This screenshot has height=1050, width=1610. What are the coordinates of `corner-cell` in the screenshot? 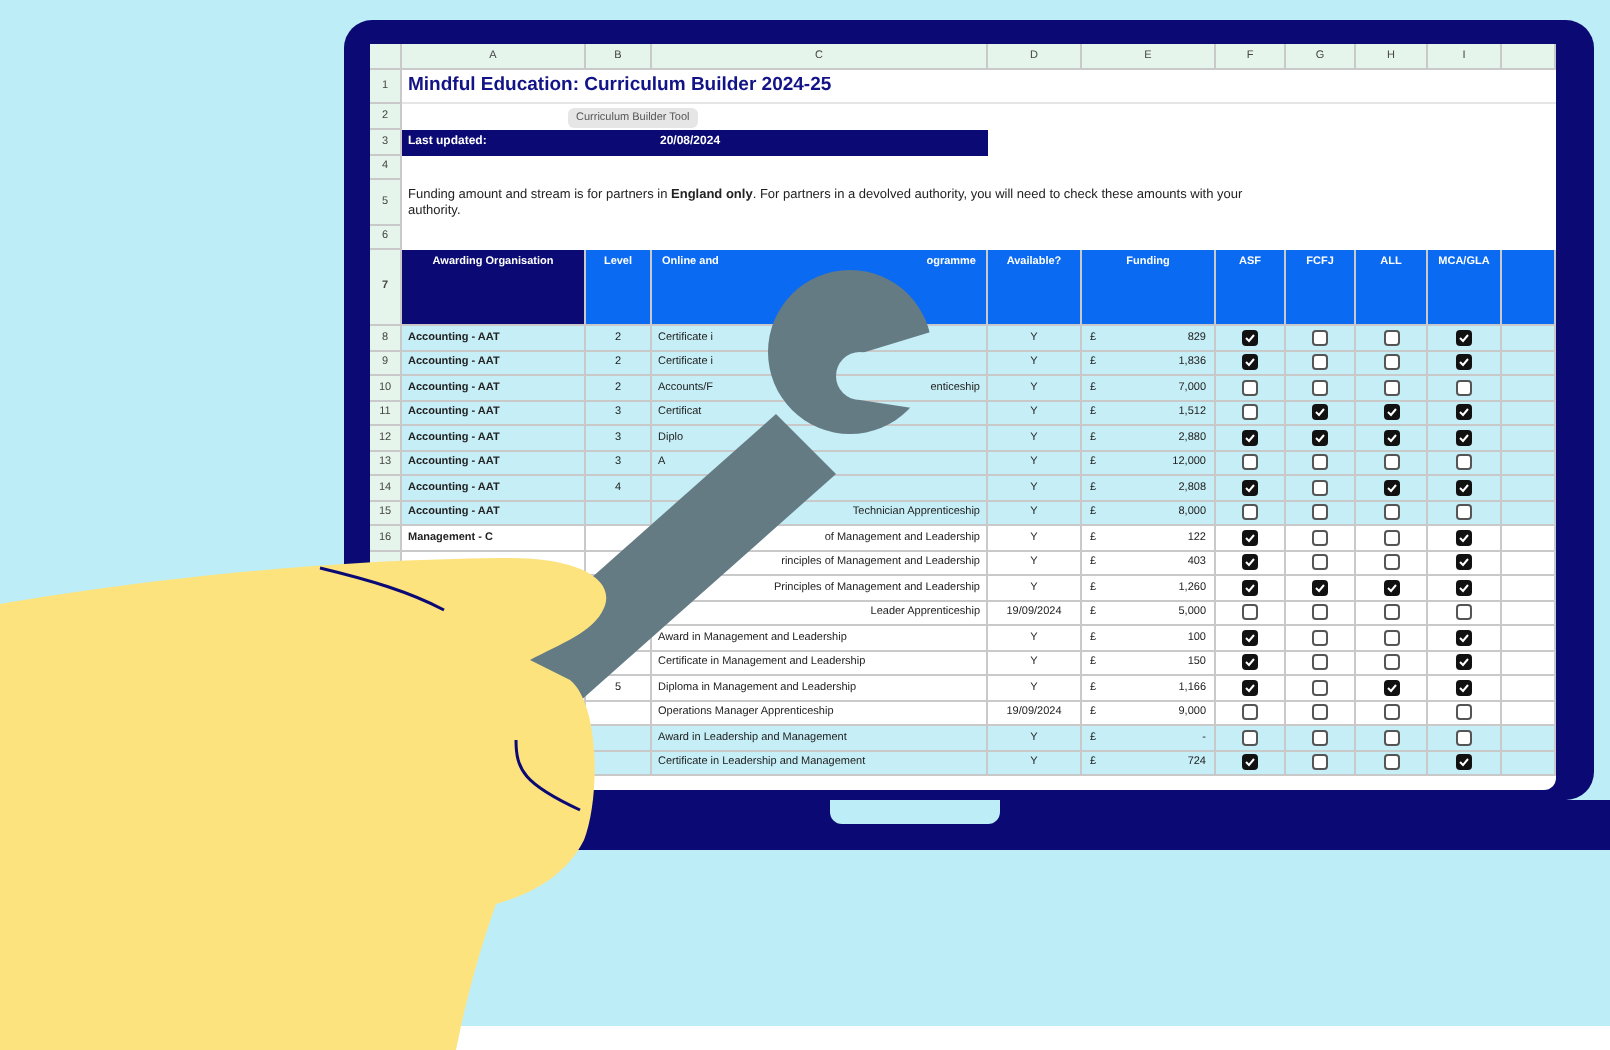 It's located at (386, 57).